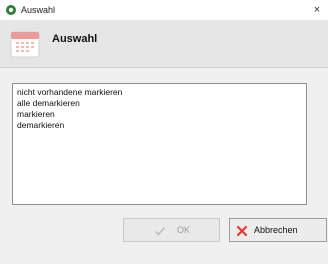 This screenshot has height=264, width=328. Describe the element at coordinates (38, 10) in the screenshot. I see `window-title: Auswahl` at that location.